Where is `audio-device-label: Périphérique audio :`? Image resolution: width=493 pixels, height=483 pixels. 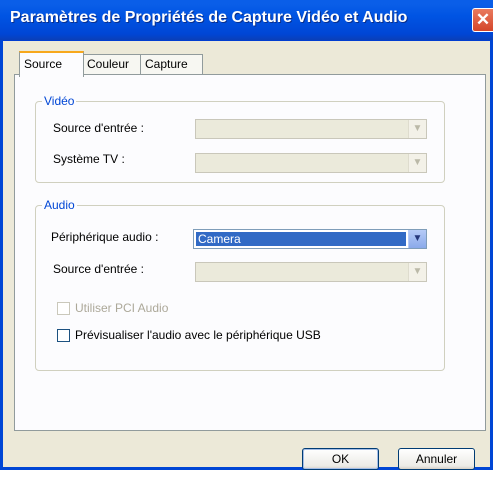 audio-device-label: Périphérique audio : is located at coordinates (105, 237).